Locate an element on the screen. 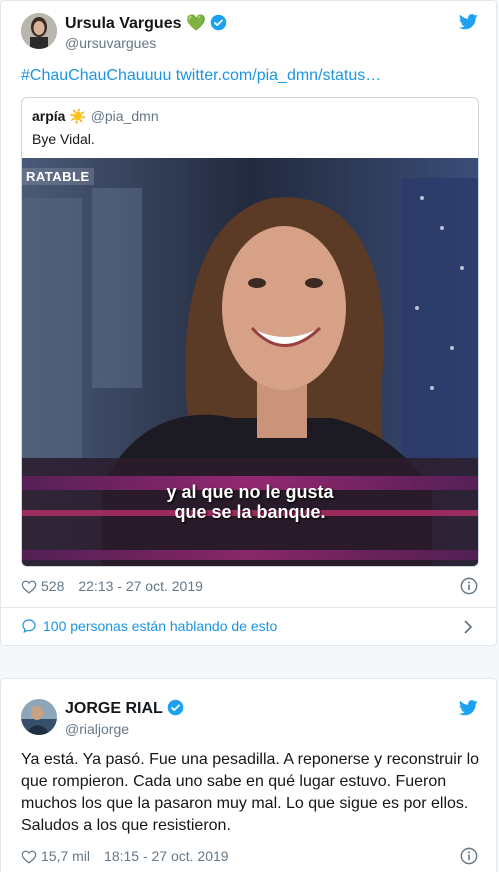  quoted-text: Bye Vidal. is located at coordinates (63, 139).